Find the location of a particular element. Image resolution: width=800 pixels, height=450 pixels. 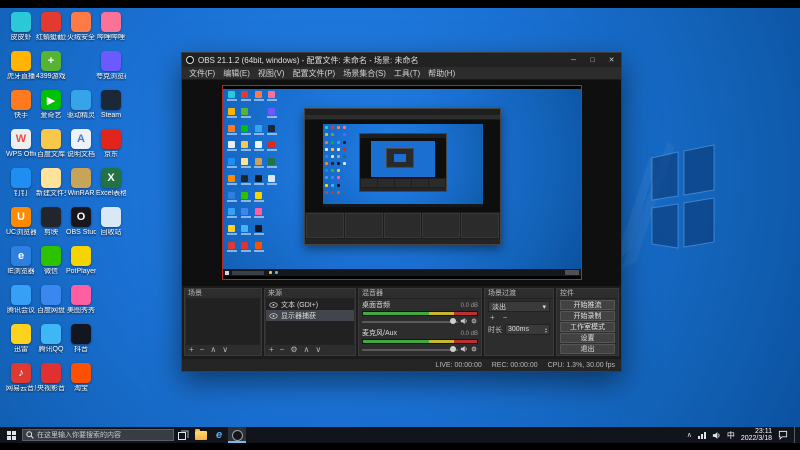

desktop-icon: e IE浏览器 is located at coordinates (21, 265).